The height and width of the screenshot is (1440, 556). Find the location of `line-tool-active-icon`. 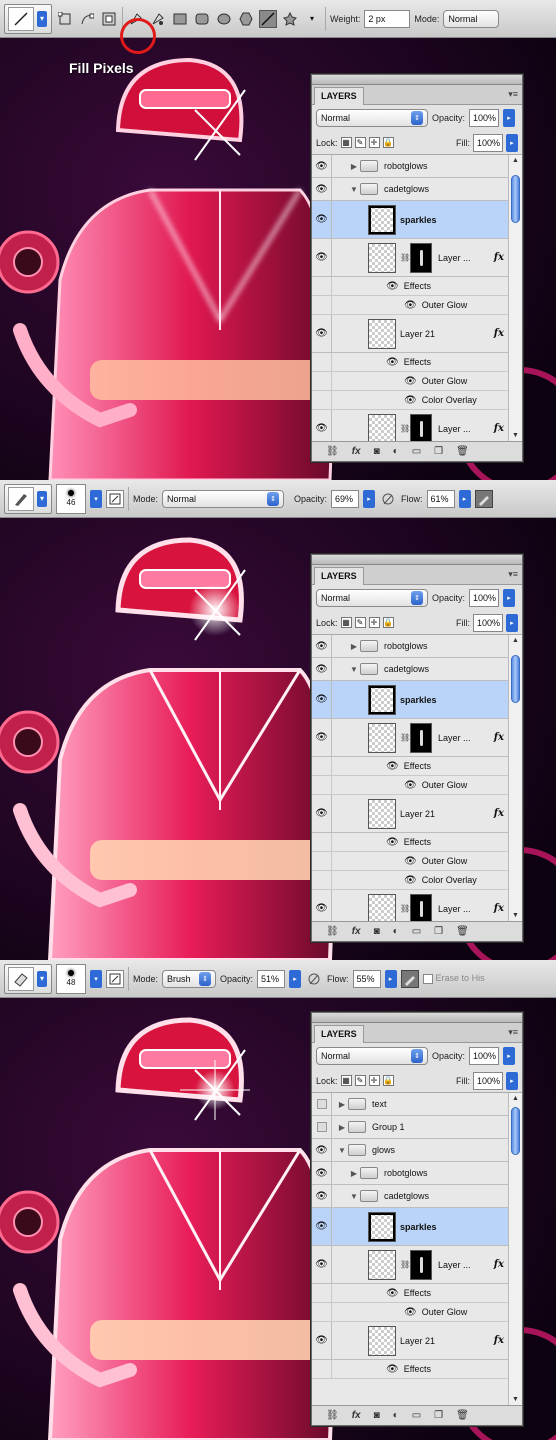

line-tool-active-icon is located at coordinates (268, 18).